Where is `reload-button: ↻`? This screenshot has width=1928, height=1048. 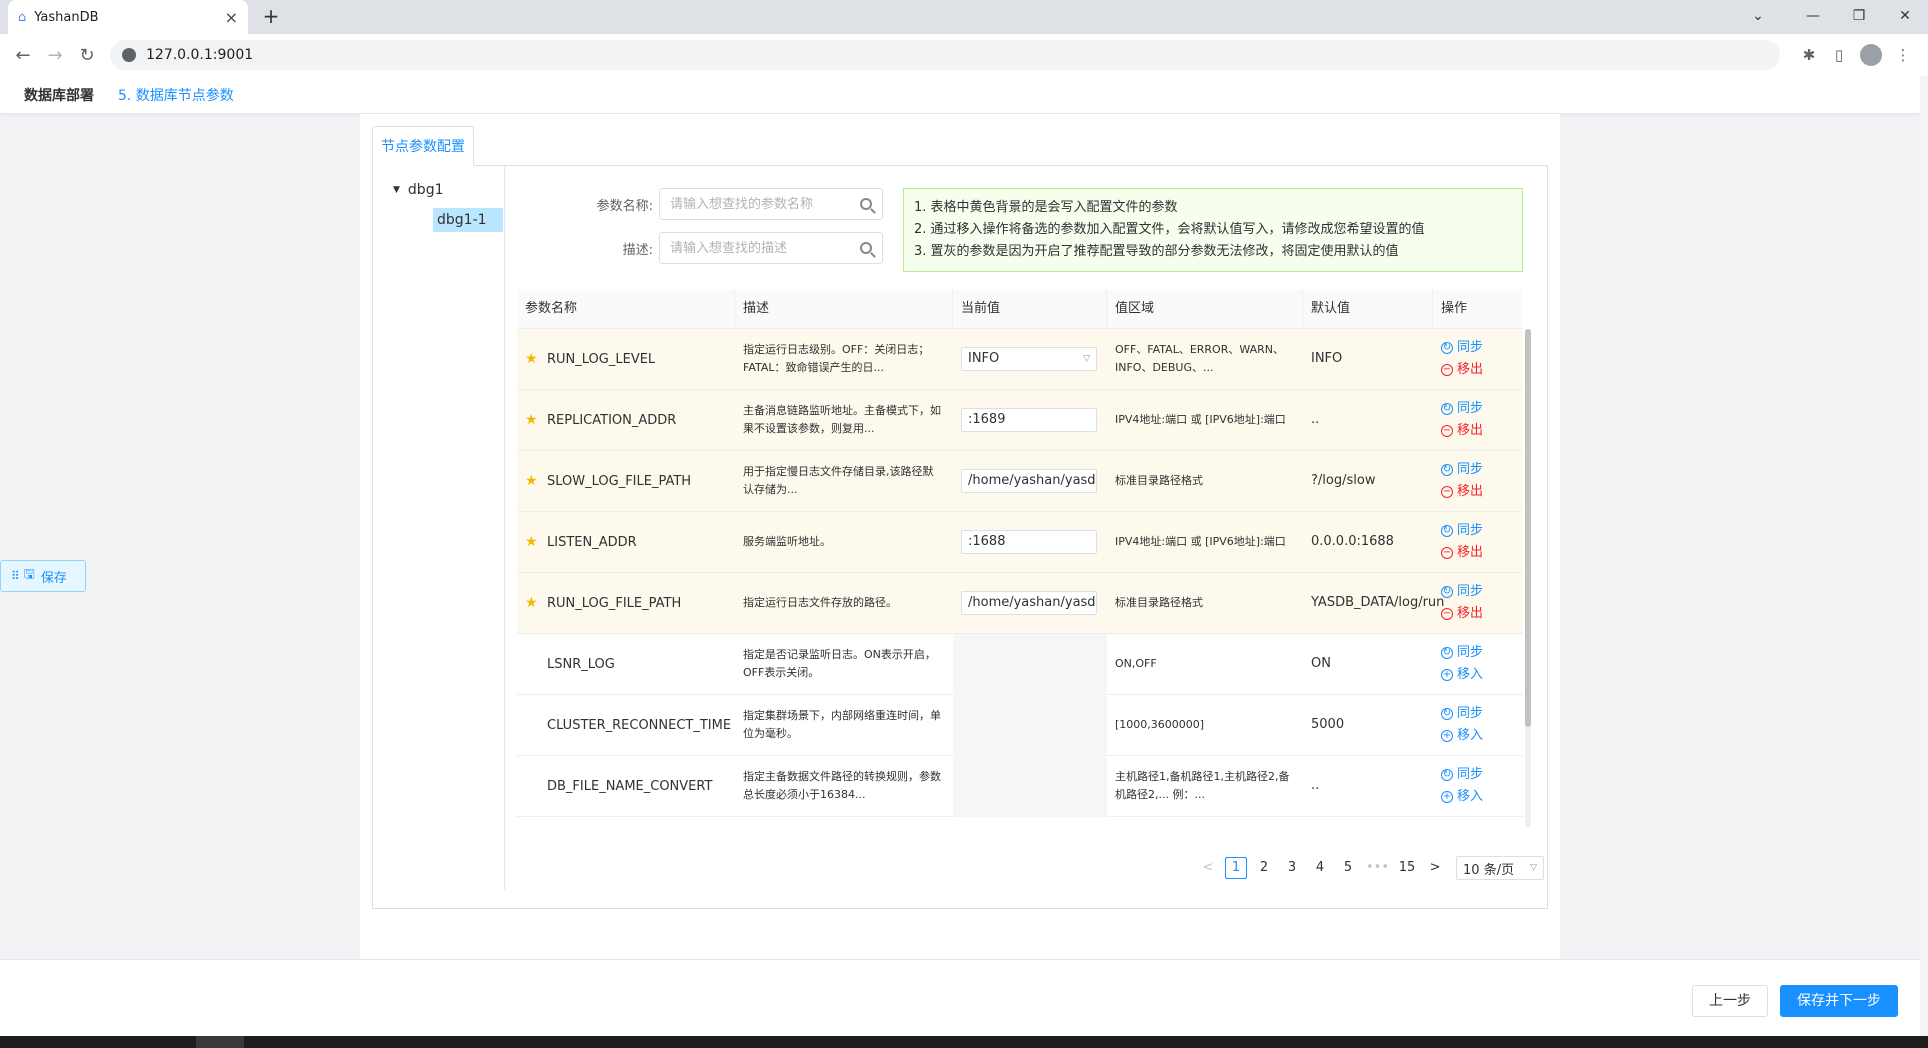 reload-button: ↻ is located at coordinates (87, 55).